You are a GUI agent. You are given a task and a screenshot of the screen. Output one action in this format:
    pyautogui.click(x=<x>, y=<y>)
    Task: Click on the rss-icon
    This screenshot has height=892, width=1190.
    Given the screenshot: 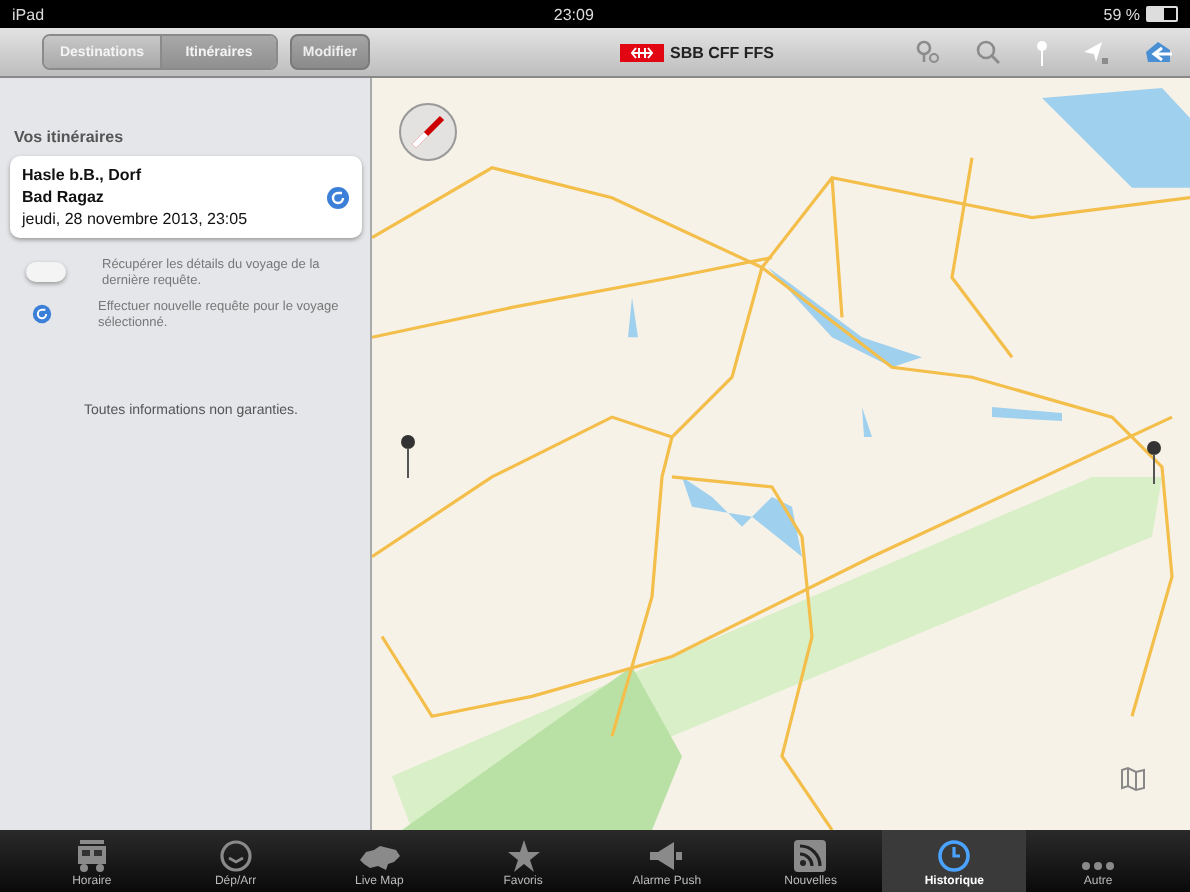 What is the action you would take?
    pyautogui.click(x=810, y=856)
    